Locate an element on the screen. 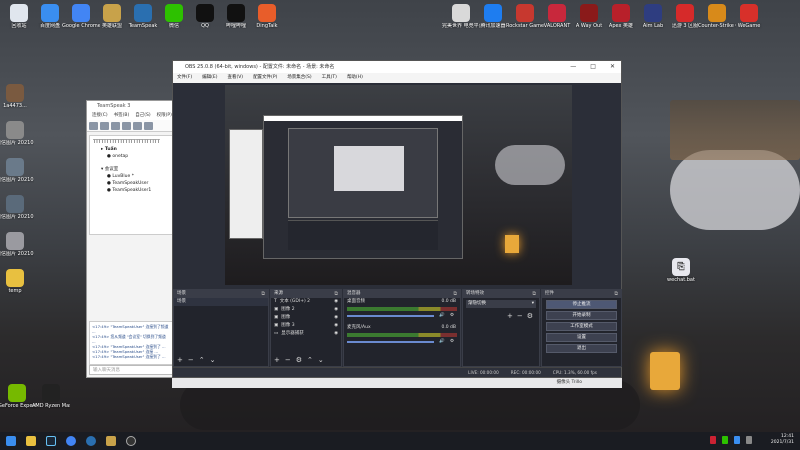  transition-select: 渐隐切换 ▾ is located at coordinates (501, 304).